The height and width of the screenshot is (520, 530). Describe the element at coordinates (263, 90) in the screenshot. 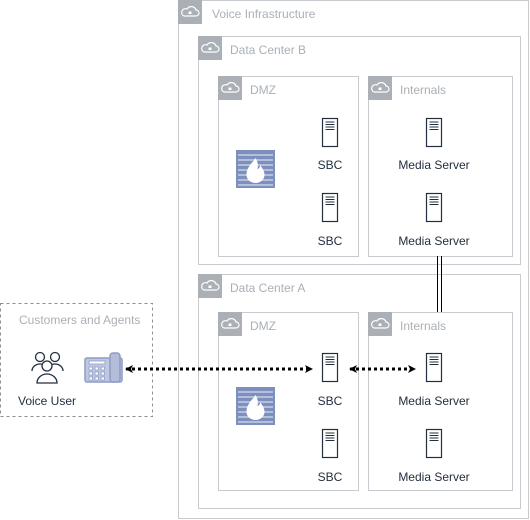

I see `group-label-dc-b-dmz: DMZ` at that location.